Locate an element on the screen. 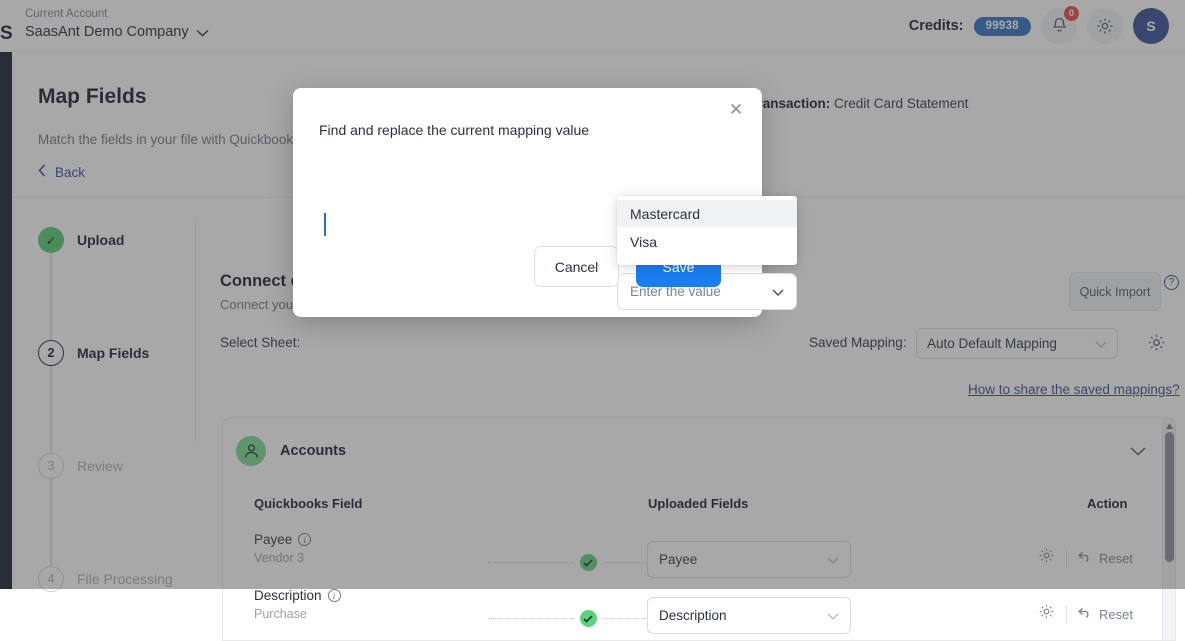 This screenshot has width=1185, height=641. dropdown-option-mastercard: Mastercard is located at coordinates (707, 213).